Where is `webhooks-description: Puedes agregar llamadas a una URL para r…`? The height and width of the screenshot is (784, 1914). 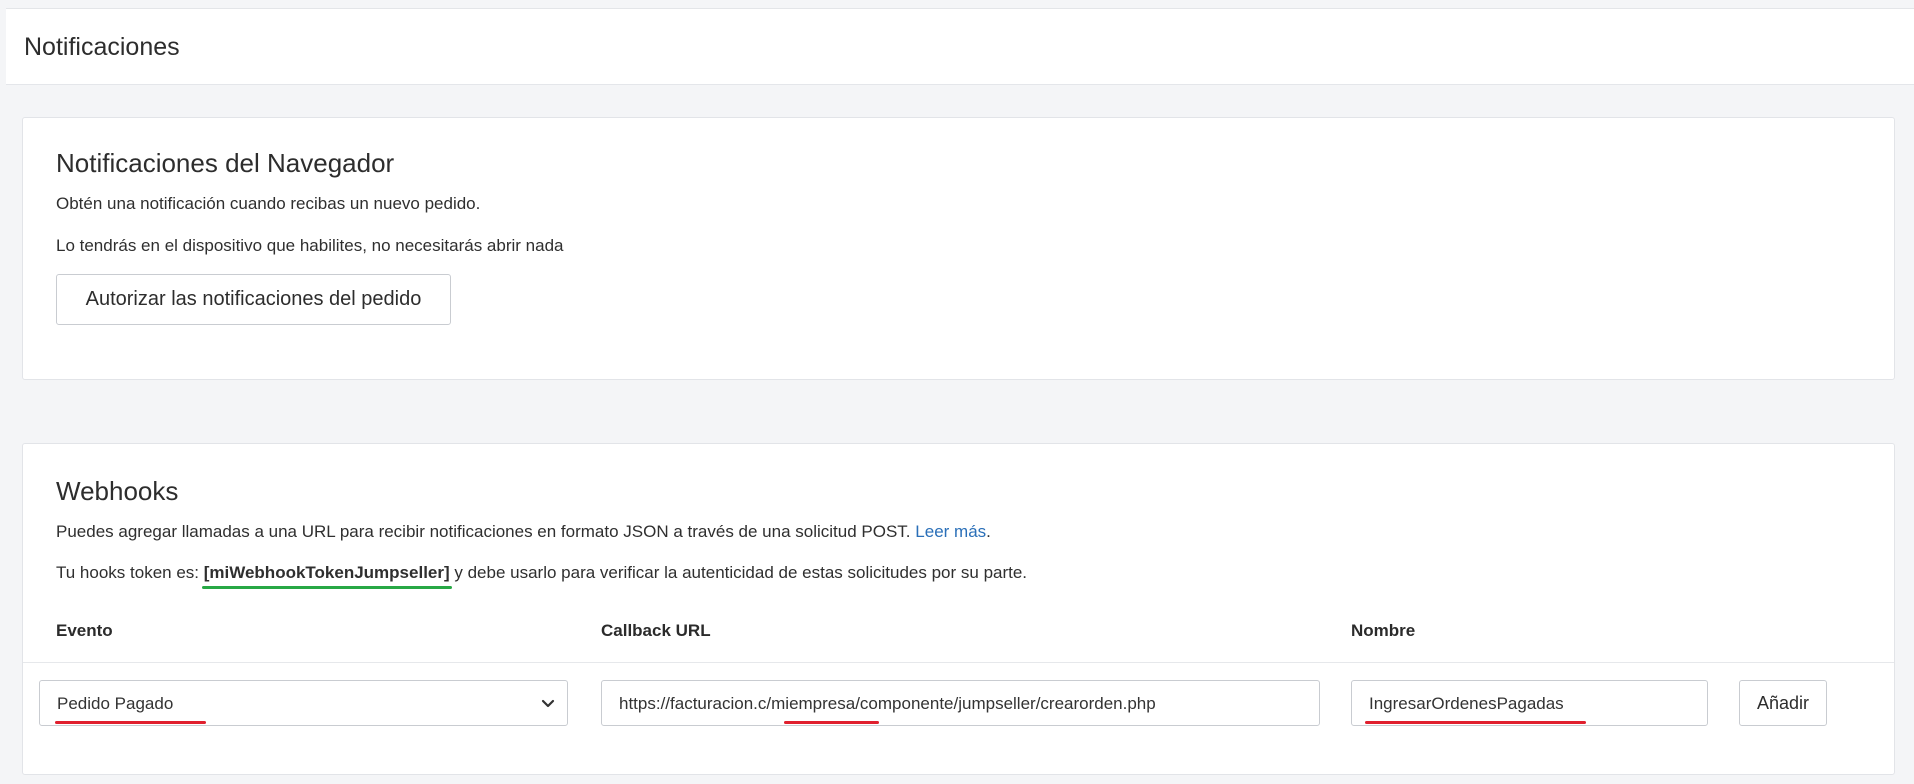 webhooks-description: Puedes agregar llamadas a una URL para r… is located at coordinates (523, 532).